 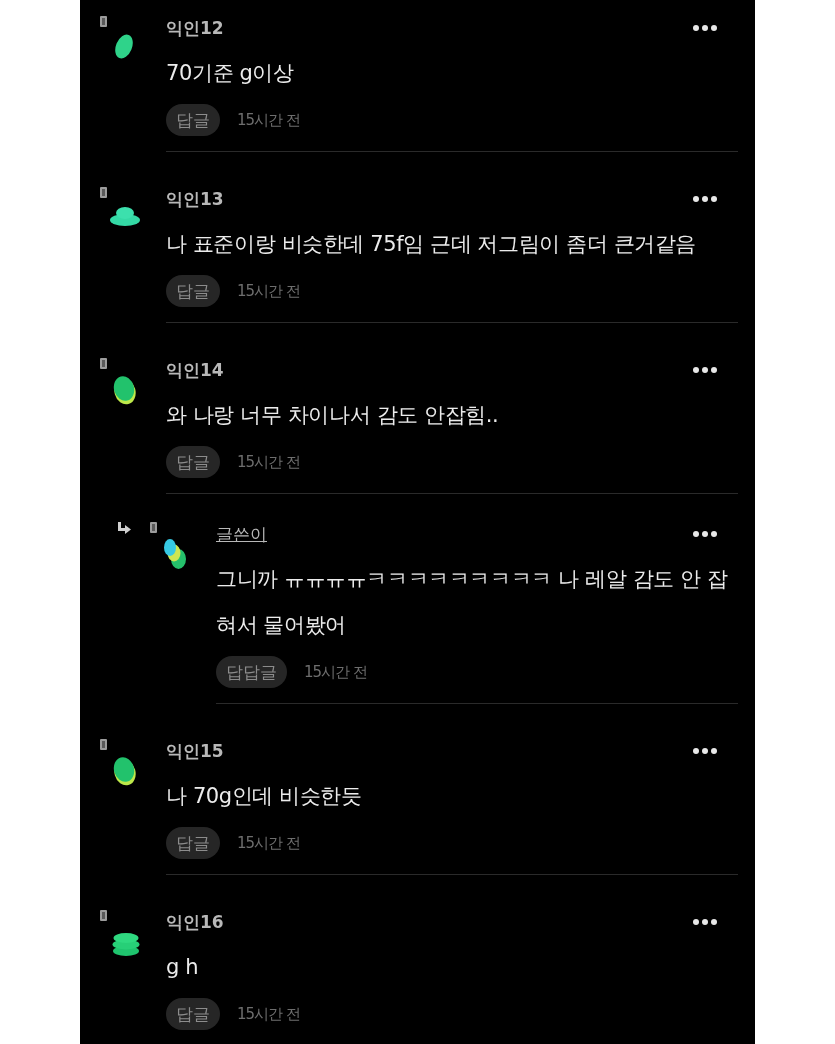 What do you see at coordinates (472, 602) in the screenshot?
I see `comment-text: 그니까 ㅠㅠㅠㅠㅋㅋㅋㅋㅋㅋㅋㅋㅋ 나 레알 감도 안 잡혀서 물어봤어` at bounding box center [472, 602].